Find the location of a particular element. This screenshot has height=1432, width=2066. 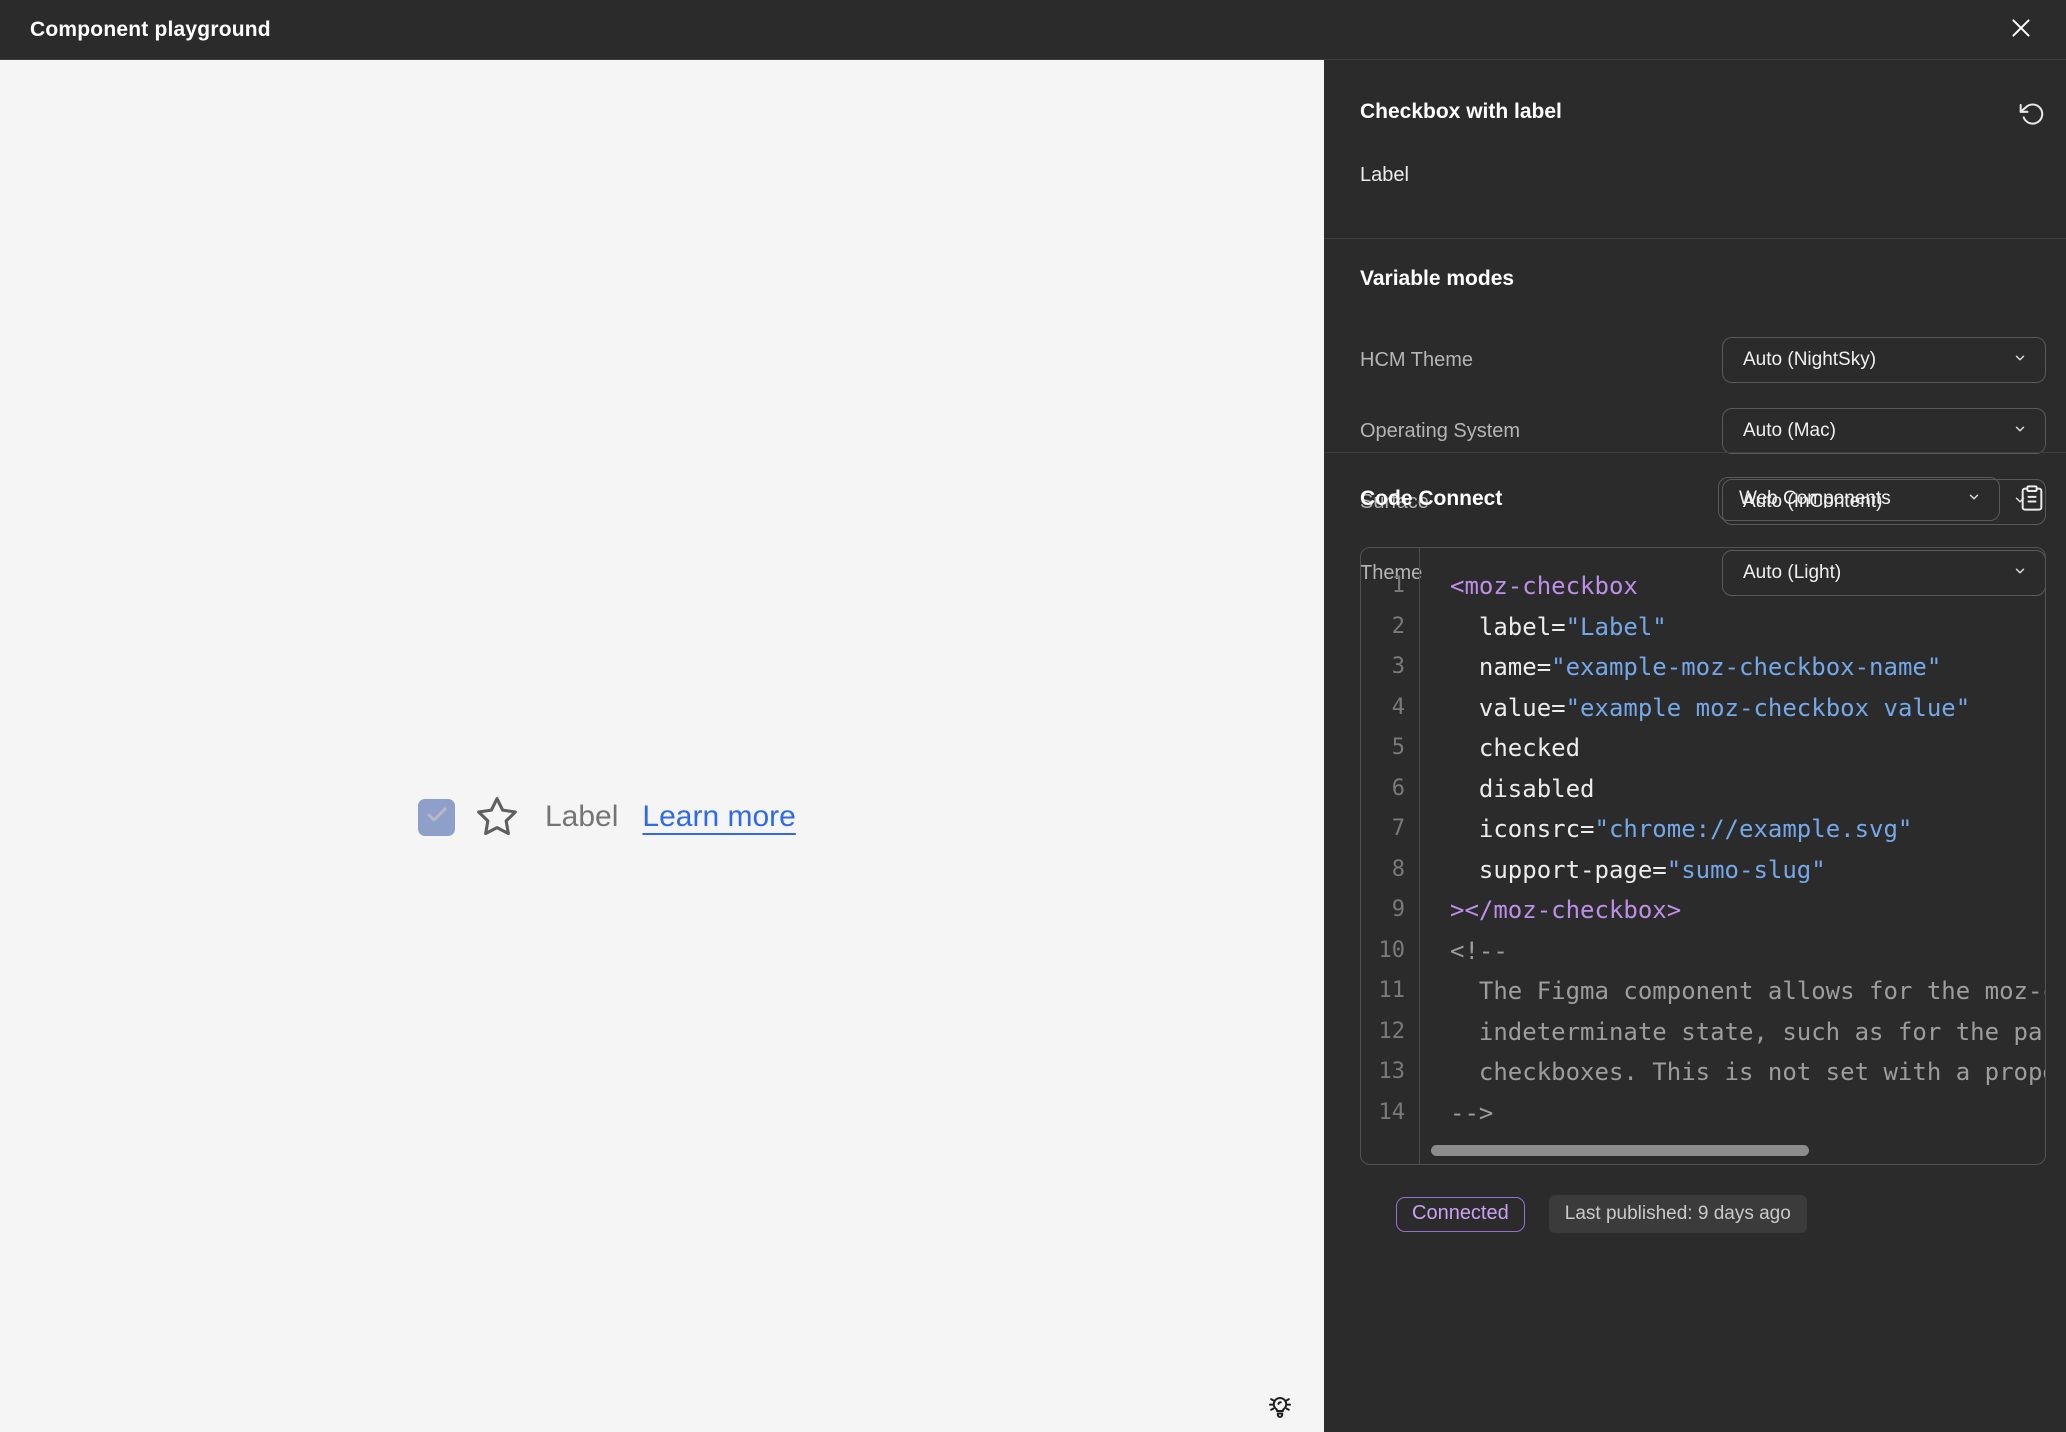

code-line: support-page="sumo-slug" is located at coordinates (1747, 870).